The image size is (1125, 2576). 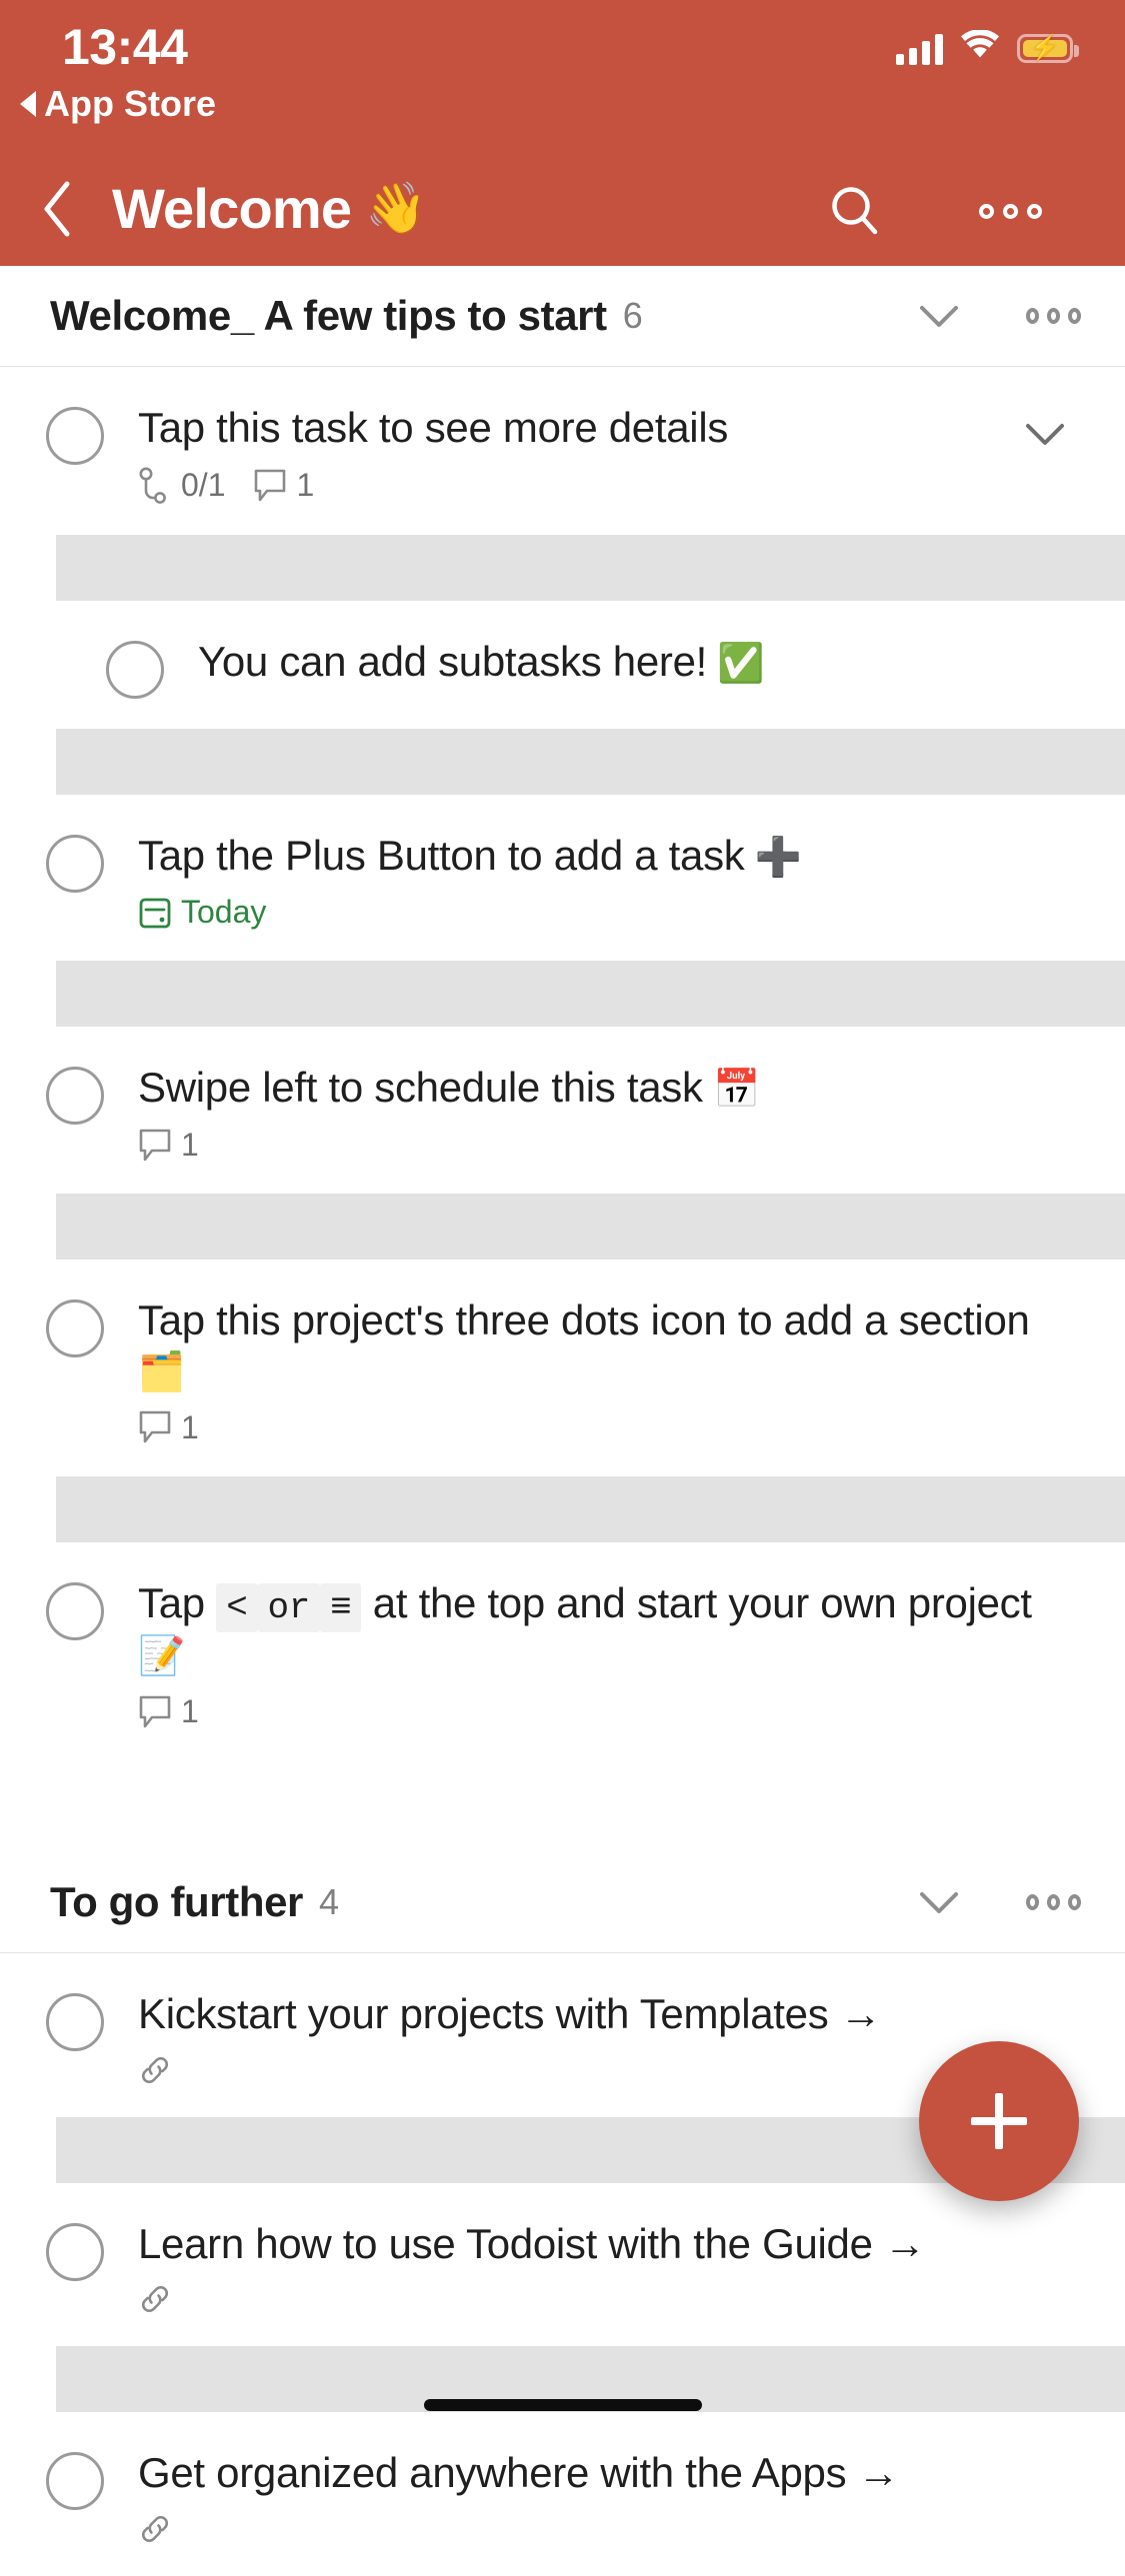 What do you see at coordinates (736, 663) in the screenshot?
I see `task-emoji-icon: ✅` at bounding box center [736, 663].